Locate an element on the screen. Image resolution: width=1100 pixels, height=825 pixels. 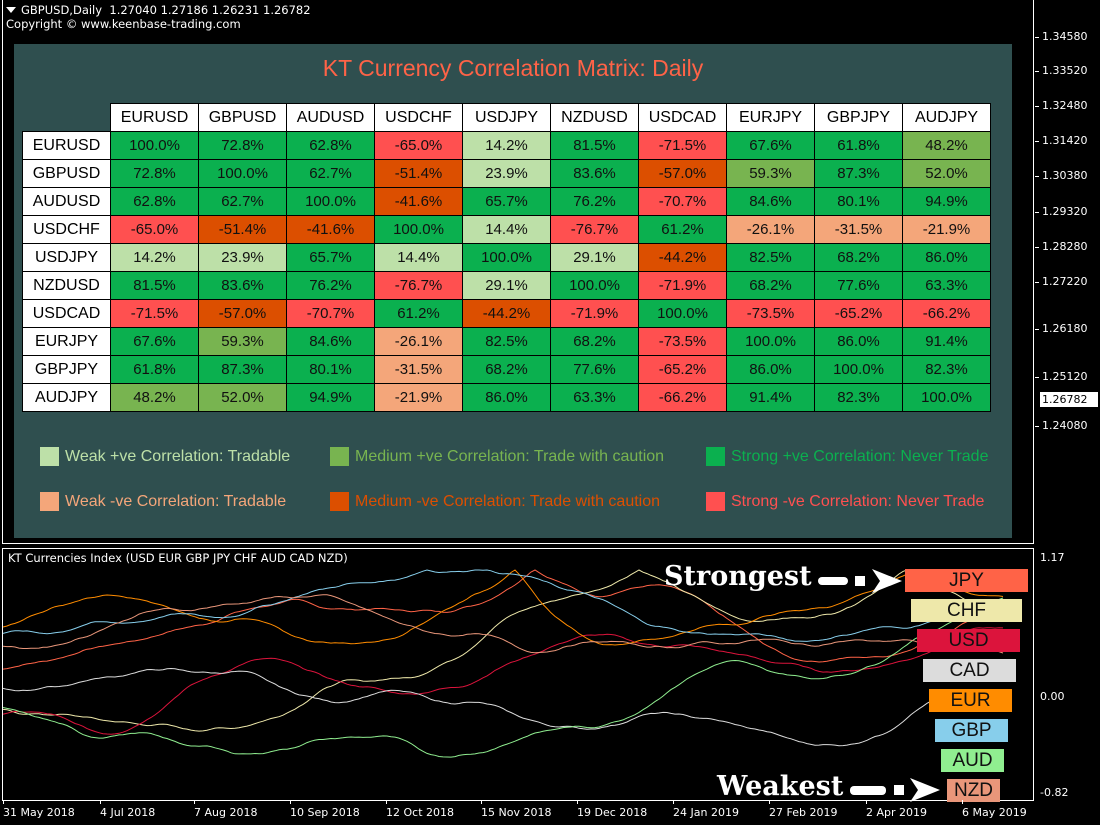
correlation-cell: -65.2% is located at coordinates (682, 369).